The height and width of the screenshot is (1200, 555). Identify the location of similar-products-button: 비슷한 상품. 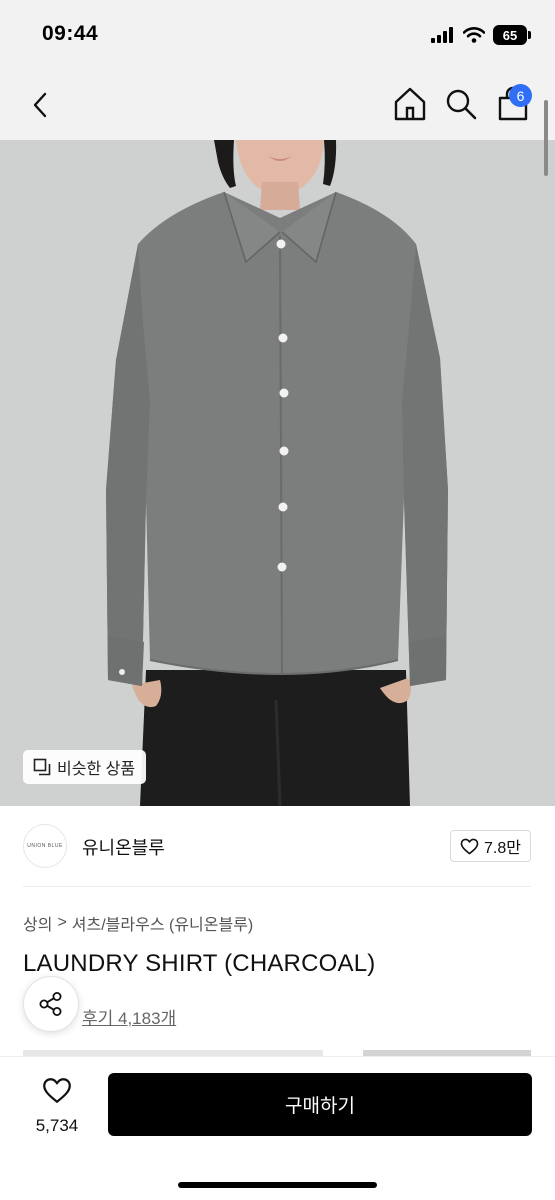
(85, 767).